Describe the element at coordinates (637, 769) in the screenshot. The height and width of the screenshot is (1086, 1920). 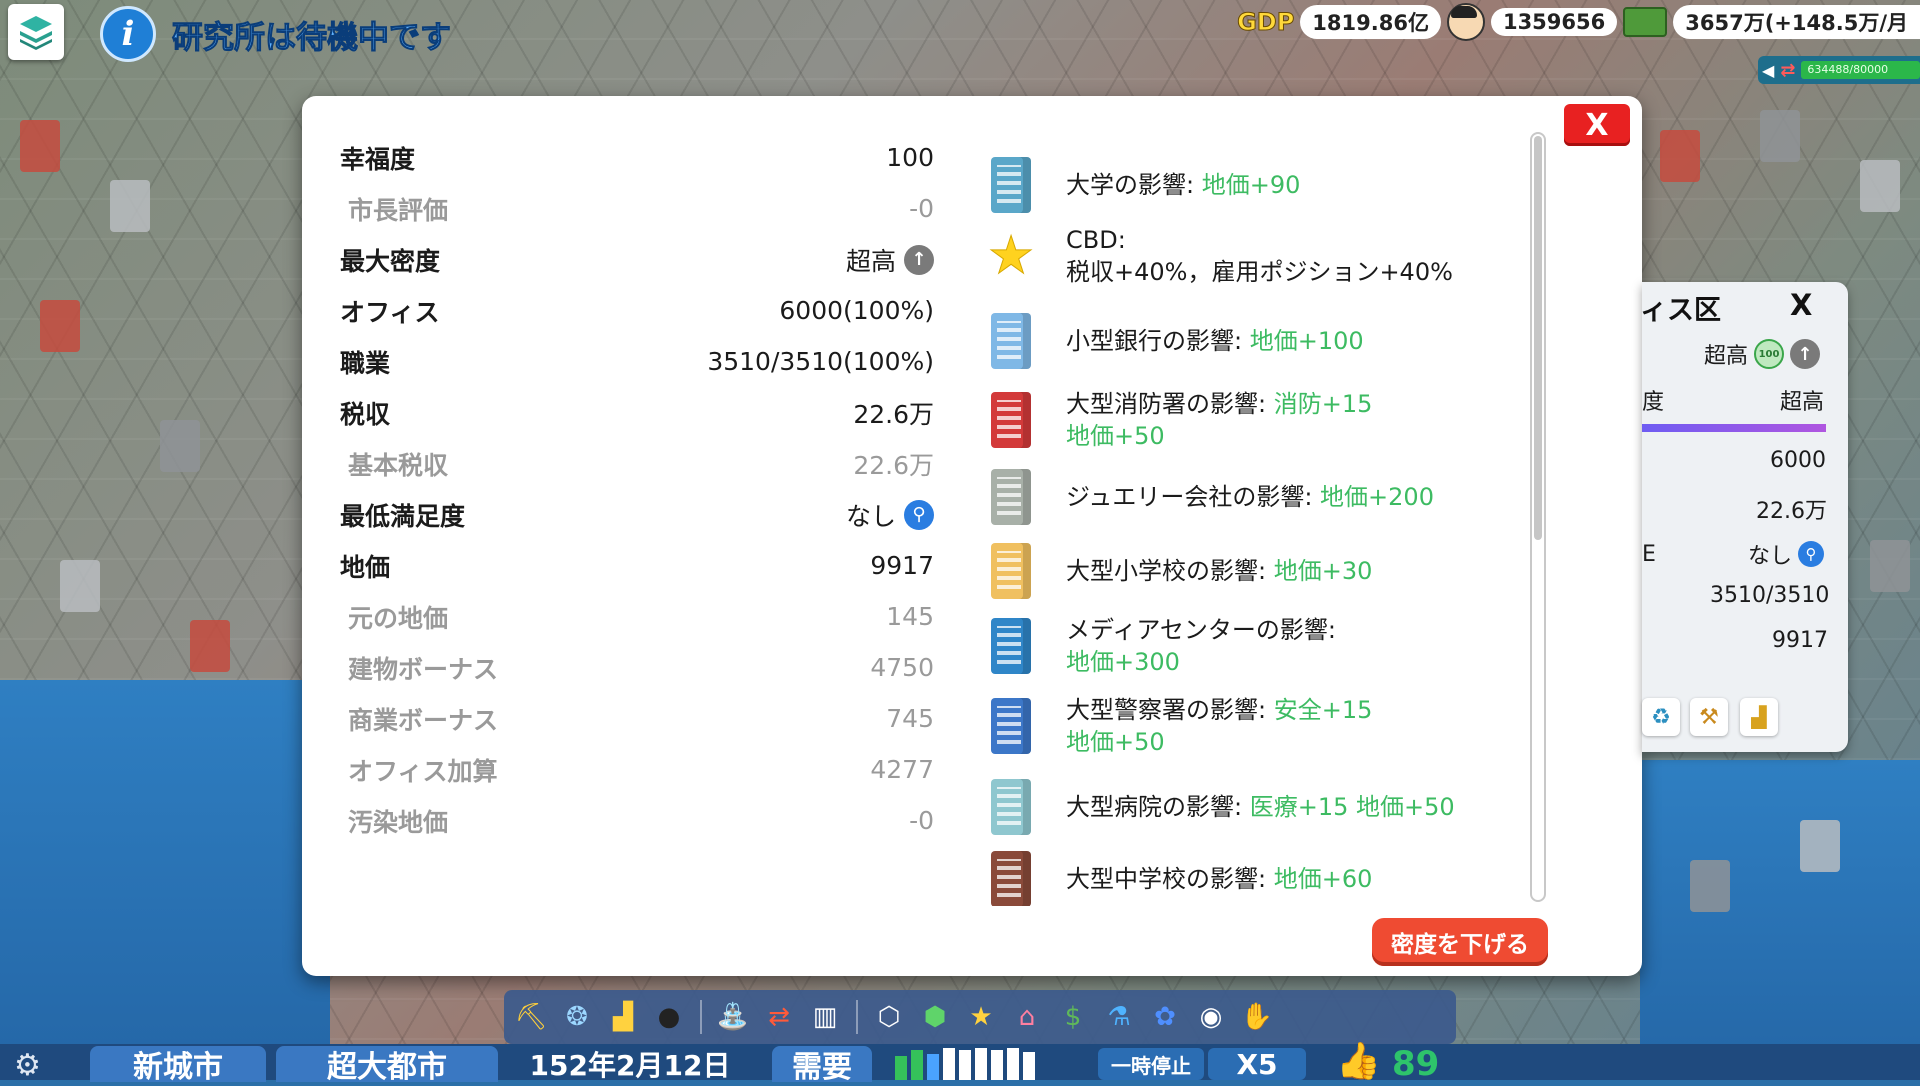
I see `stat-row: オフィス加算 4277` at that location.